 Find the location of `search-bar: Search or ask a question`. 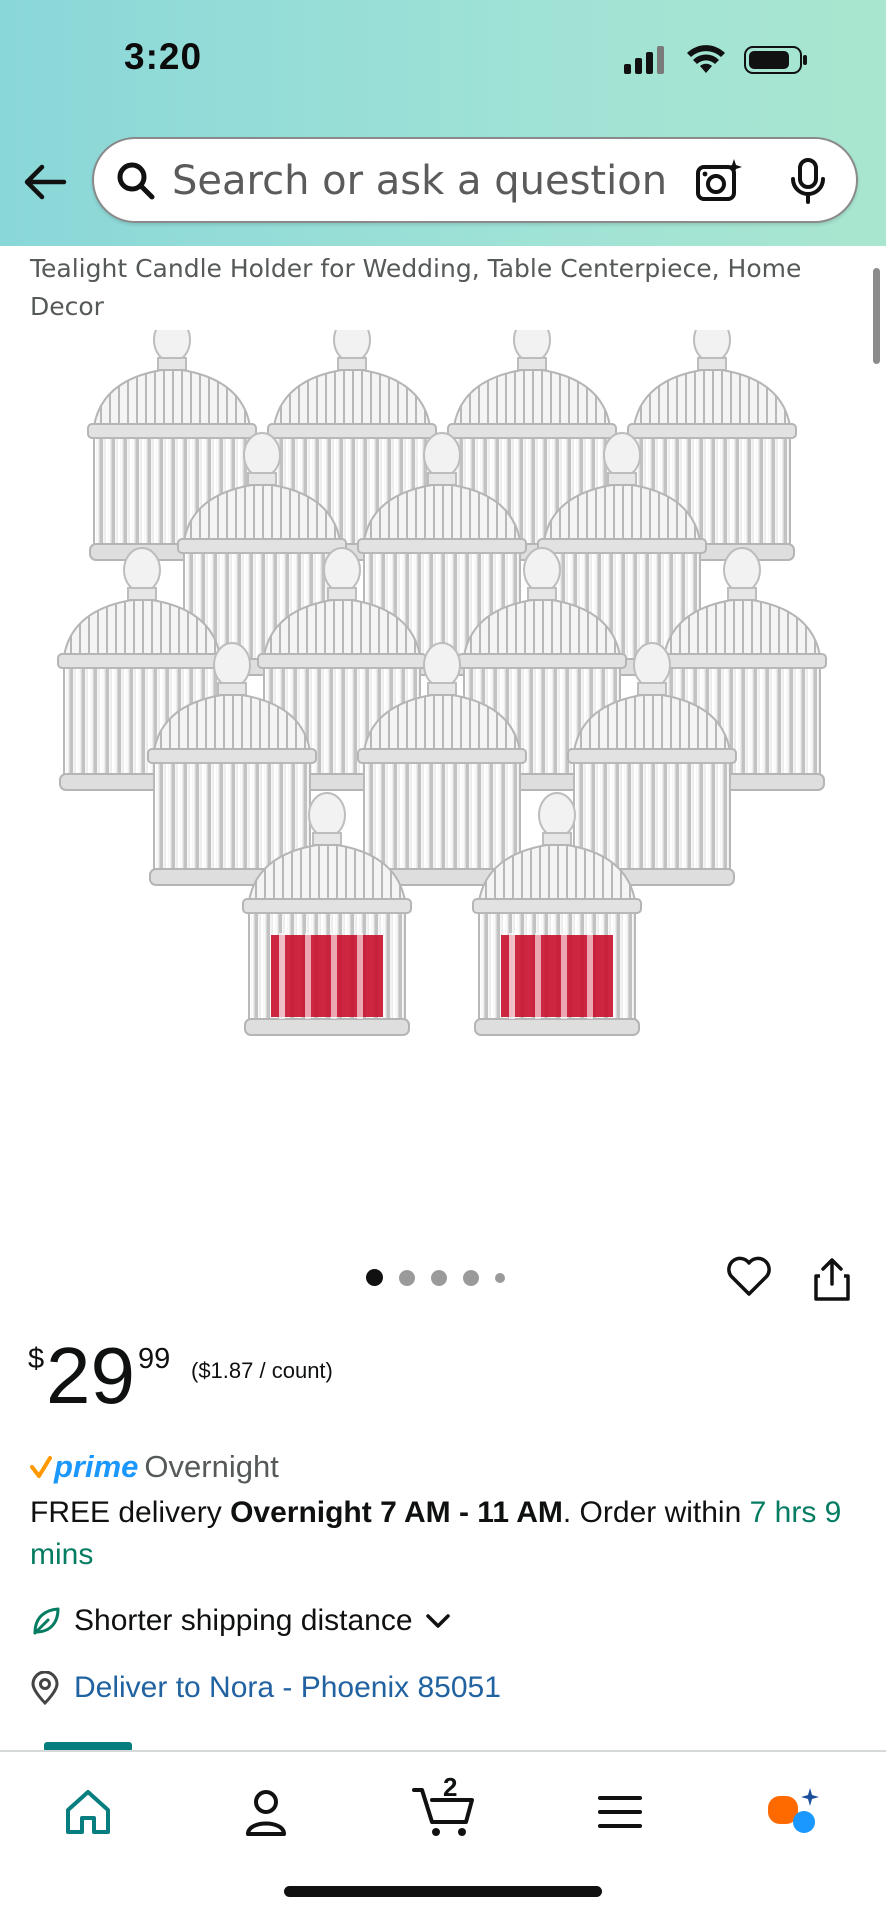

search-bar: Search or ask a question is located at coordinates (475, 180).